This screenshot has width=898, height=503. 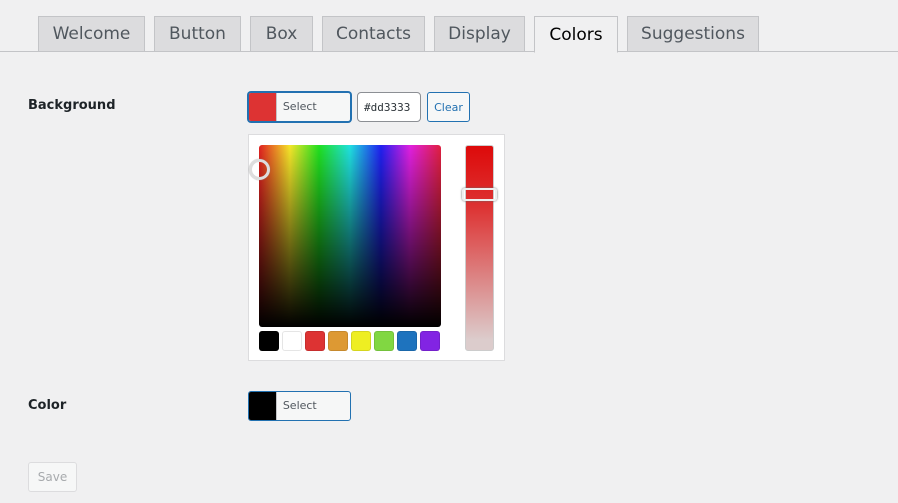 I want to click on color-select-color-button: Select Color, so click(x=299, y=406).